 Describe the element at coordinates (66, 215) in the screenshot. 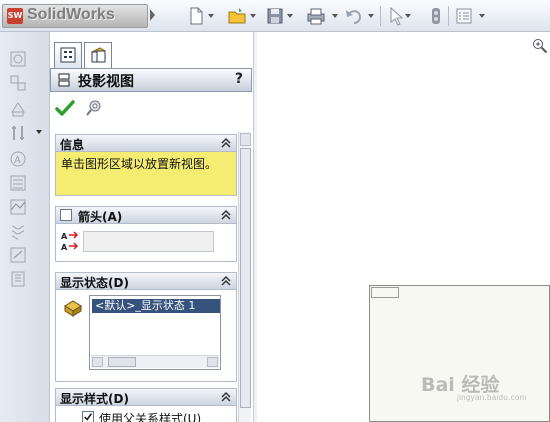

I see `arrow-checkbox` at that location.